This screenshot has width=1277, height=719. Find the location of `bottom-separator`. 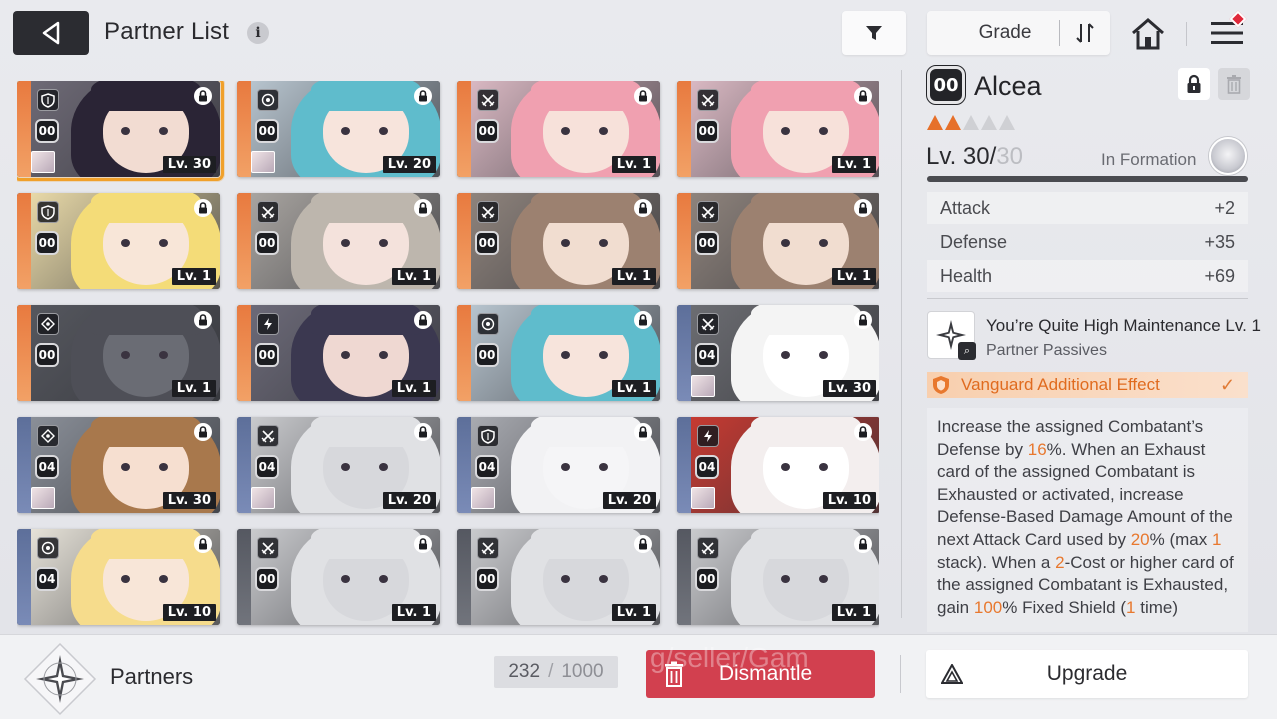

bottom-separator is located at coordinates (900, 674).